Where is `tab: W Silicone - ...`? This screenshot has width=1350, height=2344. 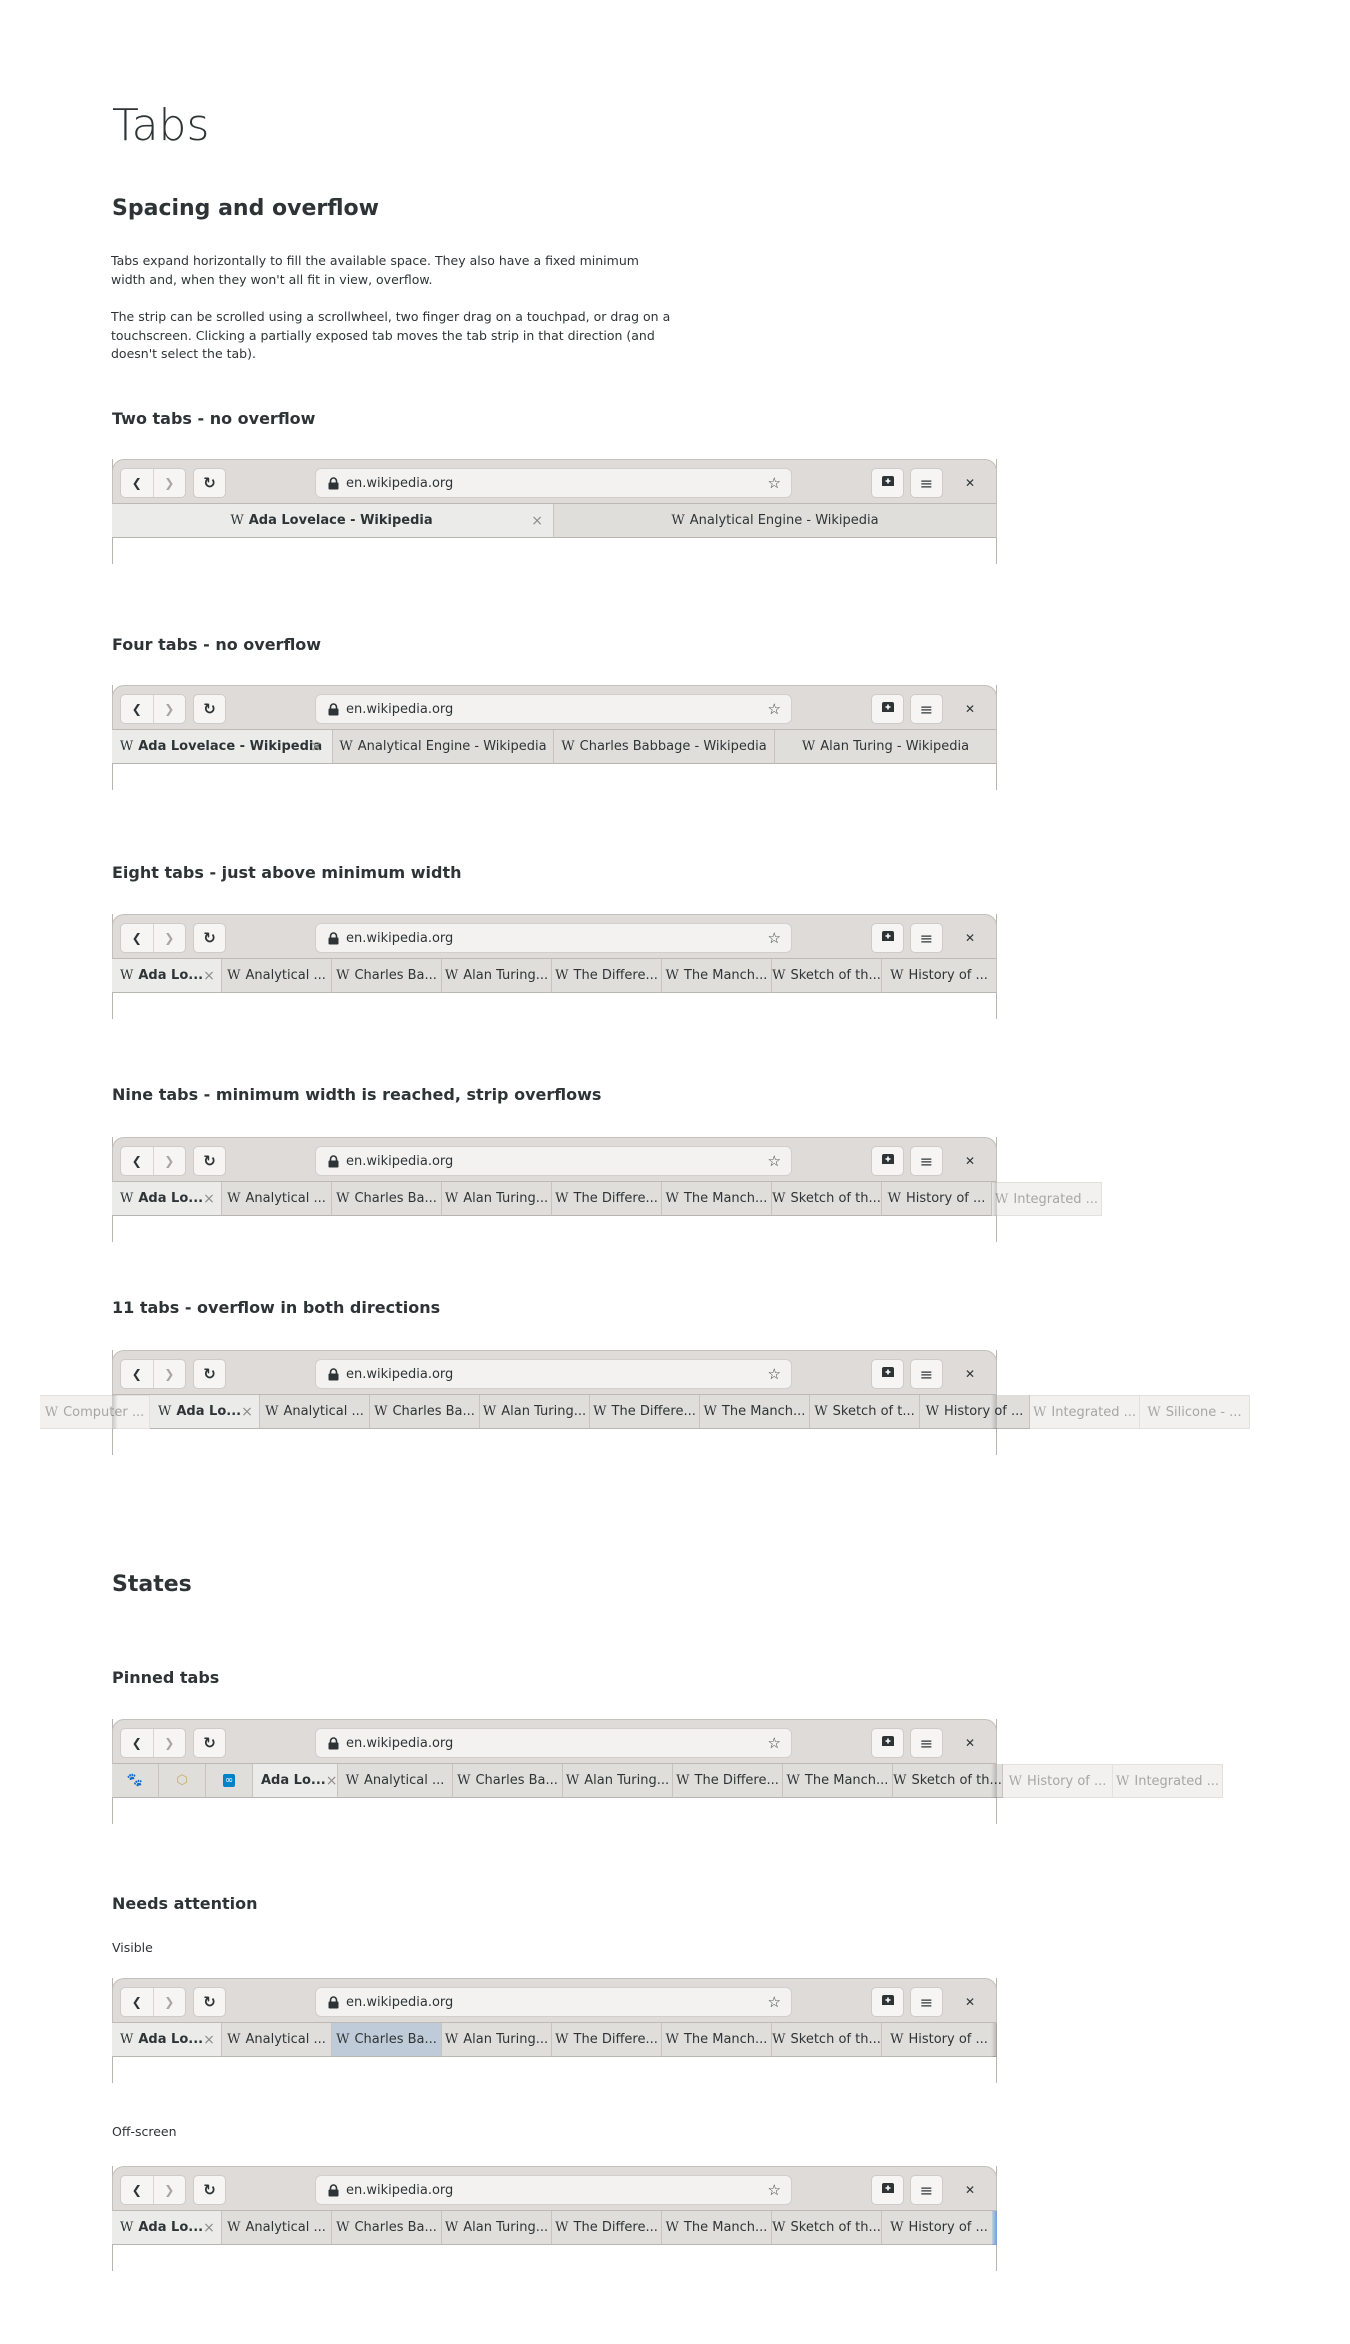
tab: W Silicone - ... is located at coordinates (1195, 1412).